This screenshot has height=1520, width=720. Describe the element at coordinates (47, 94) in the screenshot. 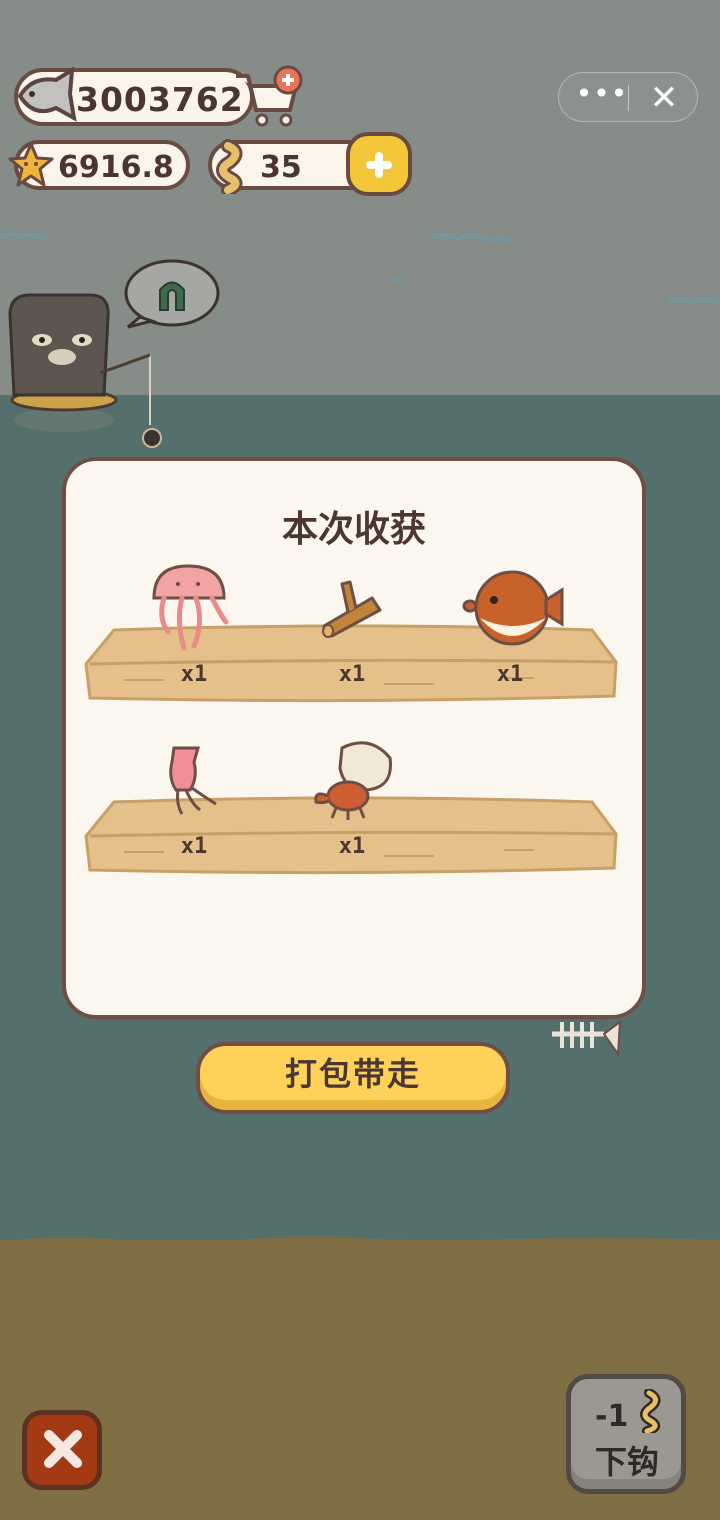

I see `fish-coin-icon` at that location.